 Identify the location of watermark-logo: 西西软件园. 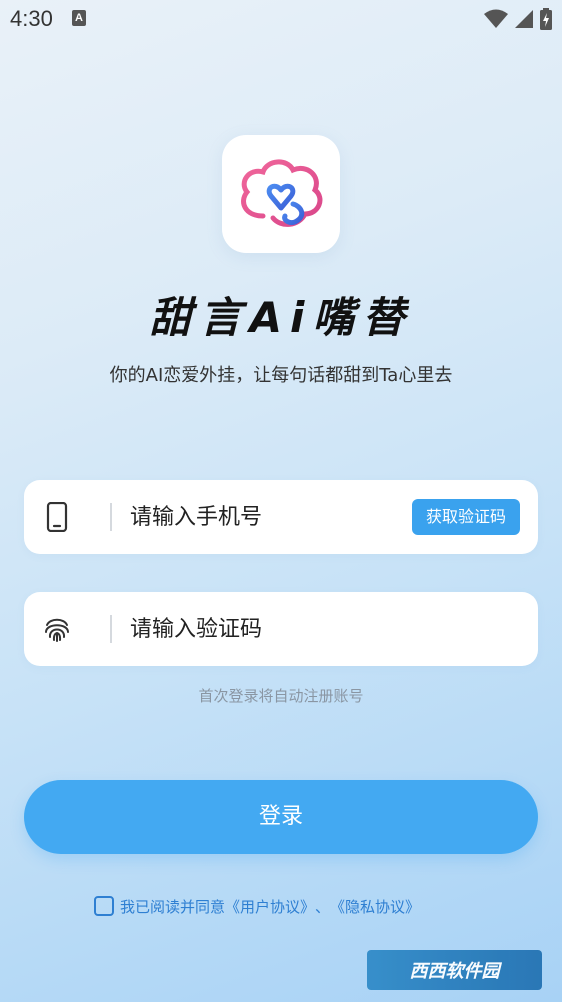
(454, 970).